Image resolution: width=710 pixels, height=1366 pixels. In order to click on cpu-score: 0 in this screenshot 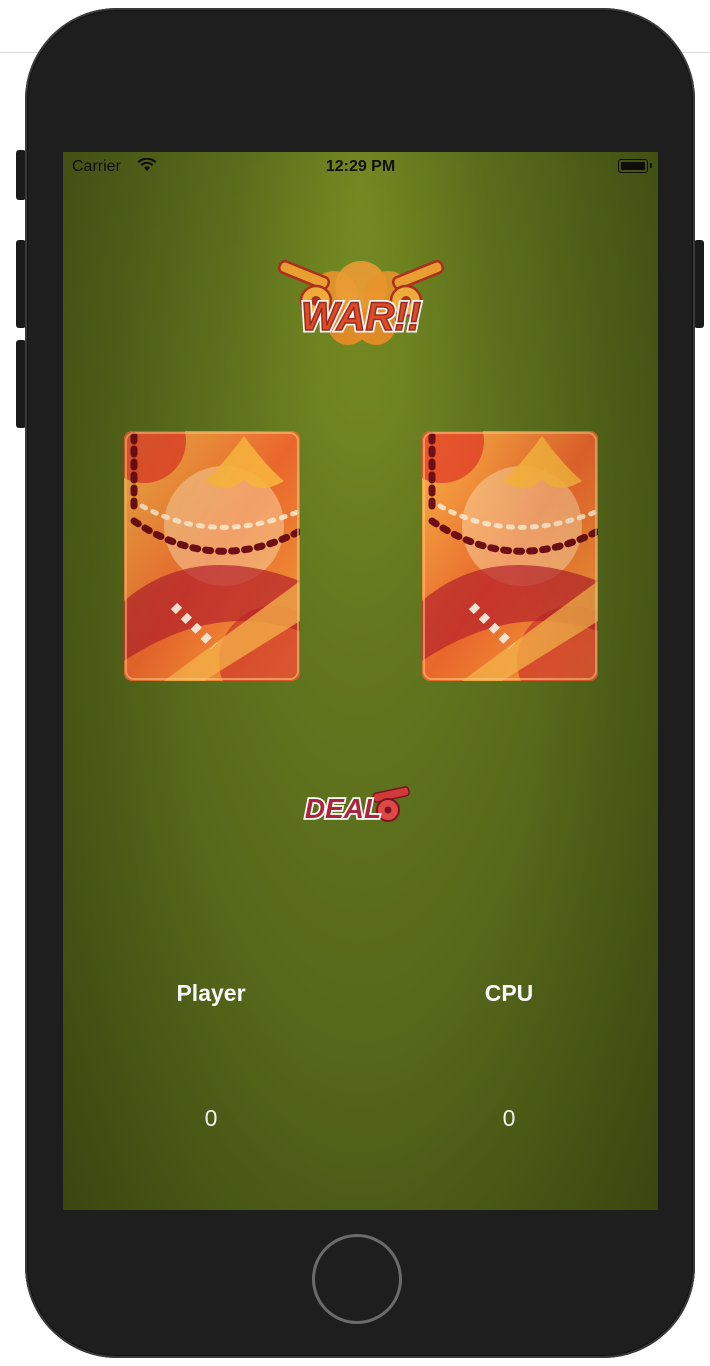, I will do `click(509, 1118)`.